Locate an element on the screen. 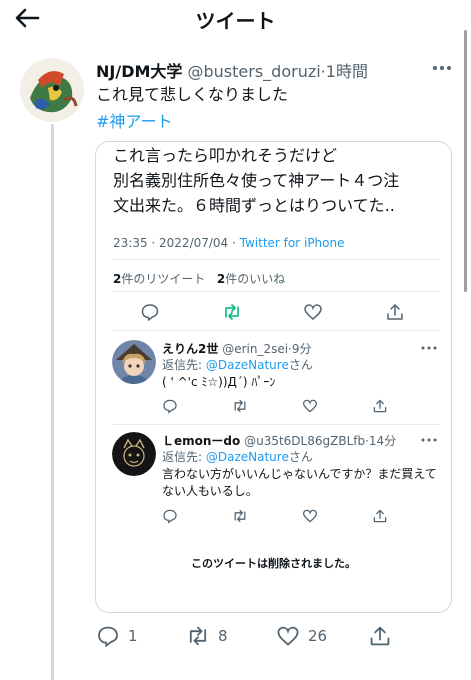 This screenshot has height=680, width=471. retweet-stat: 2件のリツイート is located at coordinates (159, 279).